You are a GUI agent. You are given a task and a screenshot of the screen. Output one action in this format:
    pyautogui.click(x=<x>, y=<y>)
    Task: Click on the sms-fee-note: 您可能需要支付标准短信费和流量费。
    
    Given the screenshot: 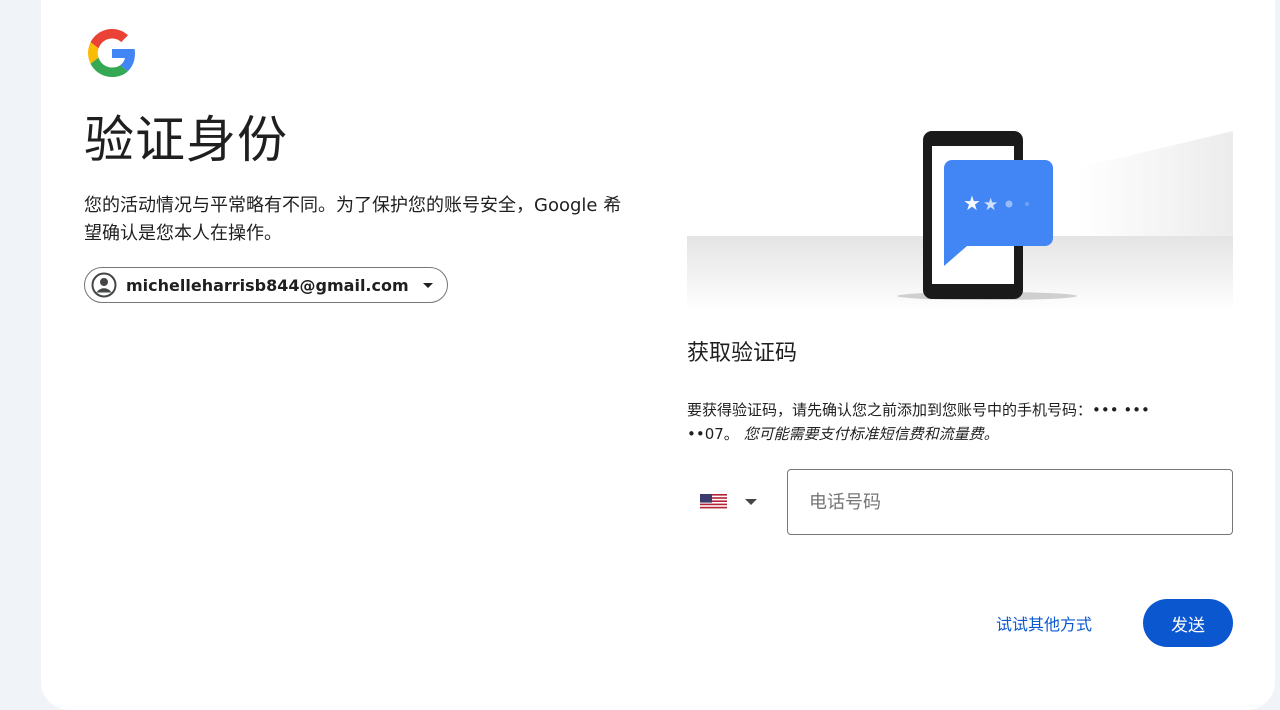 What is the action you would take?
    pyautogui.click(x=871, y=434)
    